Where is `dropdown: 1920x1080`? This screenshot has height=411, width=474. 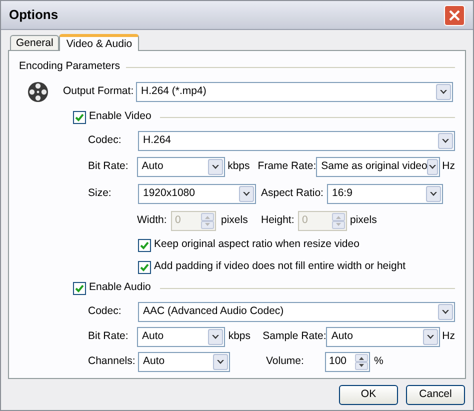 dropdown: 1920x1080 is located at coordinates (197, 194).